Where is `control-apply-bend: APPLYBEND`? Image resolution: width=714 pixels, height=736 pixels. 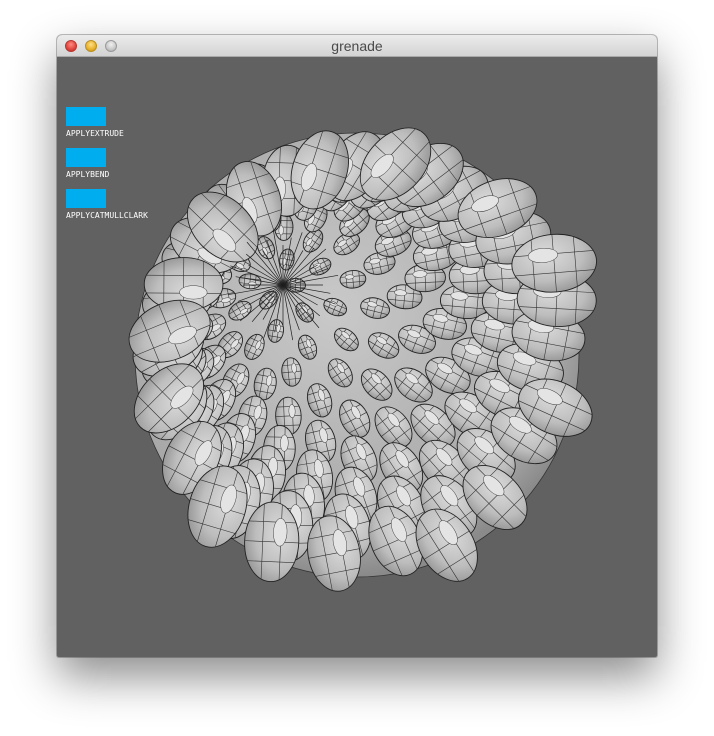
control-apply-bend: APPLYBEND is located at coordinates (107, 163).